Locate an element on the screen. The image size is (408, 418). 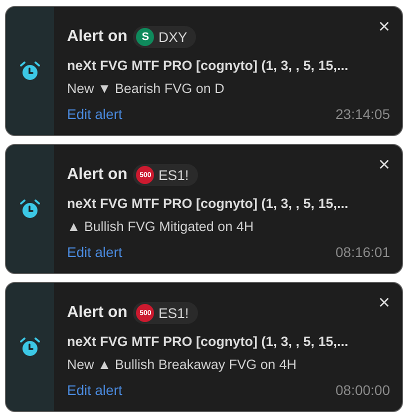
alert-message: ▲ Bullish FVG Mitigated on 4H is located at coordinates (161, 226).